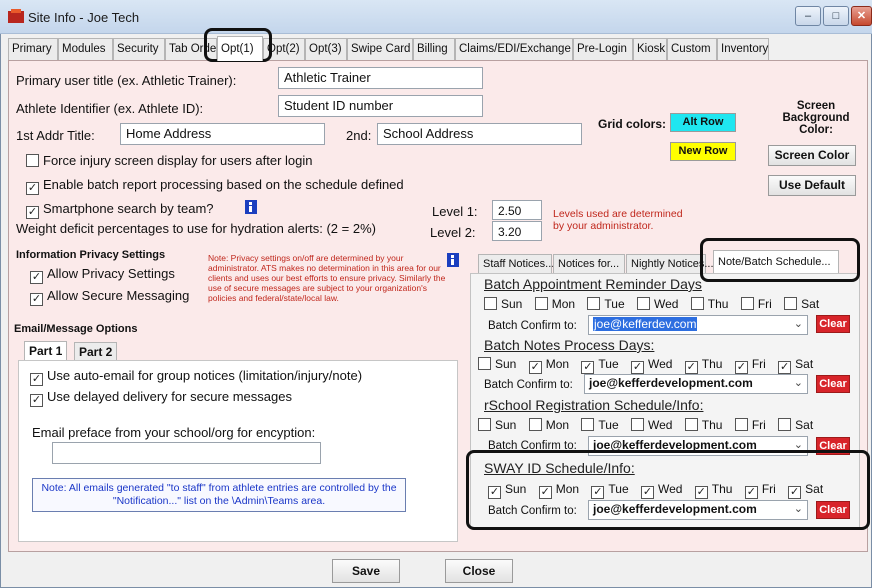  What do you see at coordinates (33, 49) in the screenshot?
I see `tab-primary: Primary` at bounding box center [33, 49].